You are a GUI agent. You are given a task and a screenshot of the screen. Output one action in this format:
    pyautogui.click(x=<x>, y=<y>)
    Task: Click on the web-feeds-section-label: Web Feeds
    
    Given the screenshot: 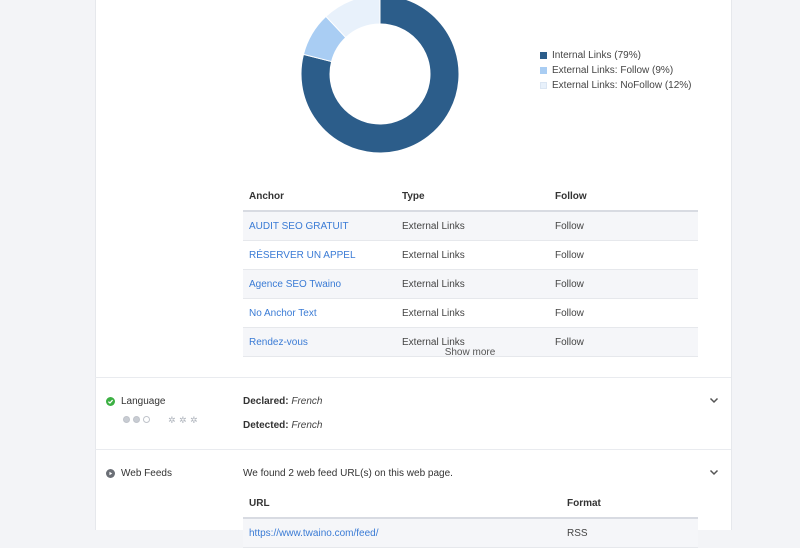 What is the action you would take?
    pyautogui.click(x=139, y=473)
    